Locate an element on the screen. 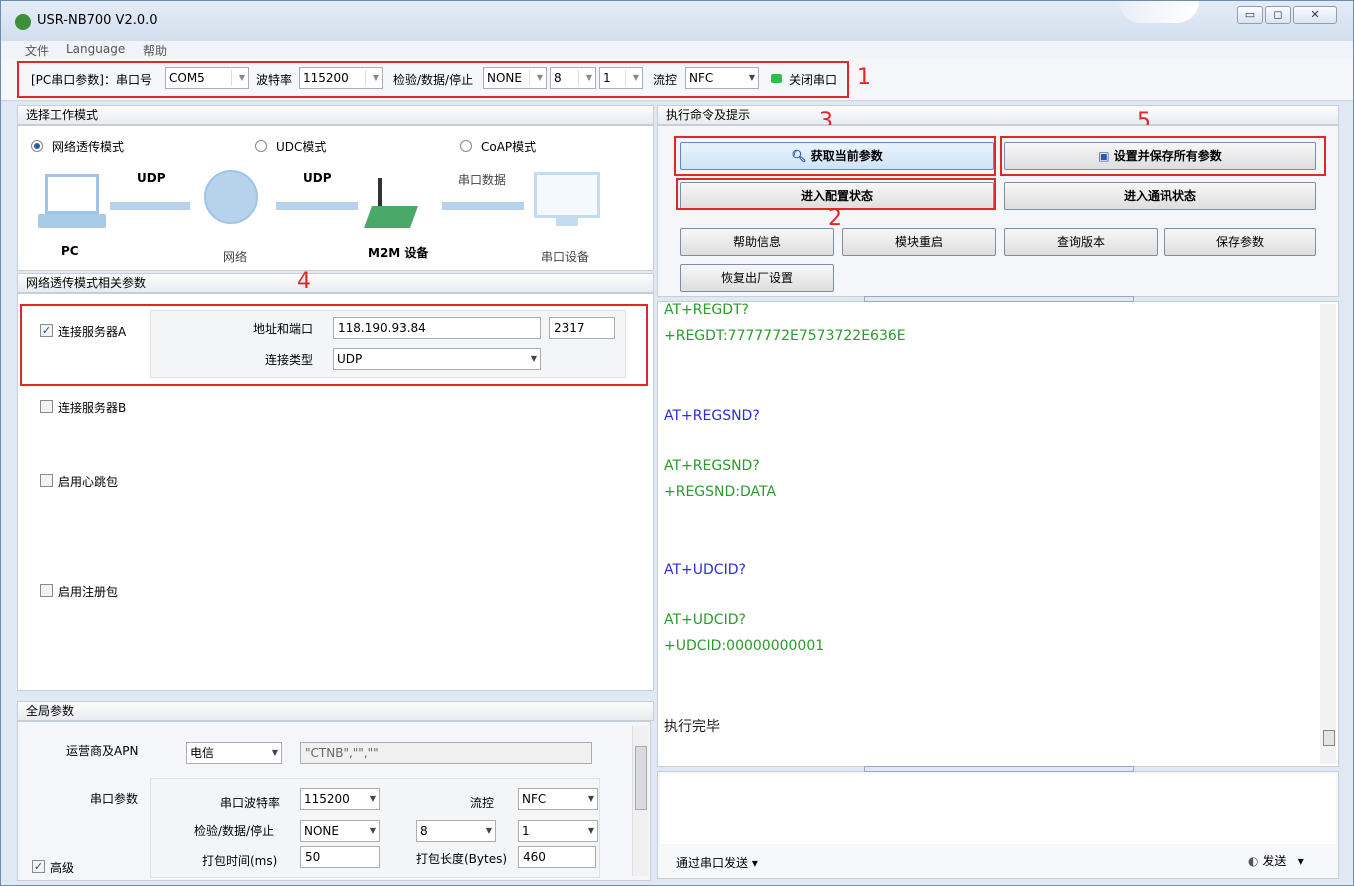  global-scrollbar is located at coordinates (640, 801).